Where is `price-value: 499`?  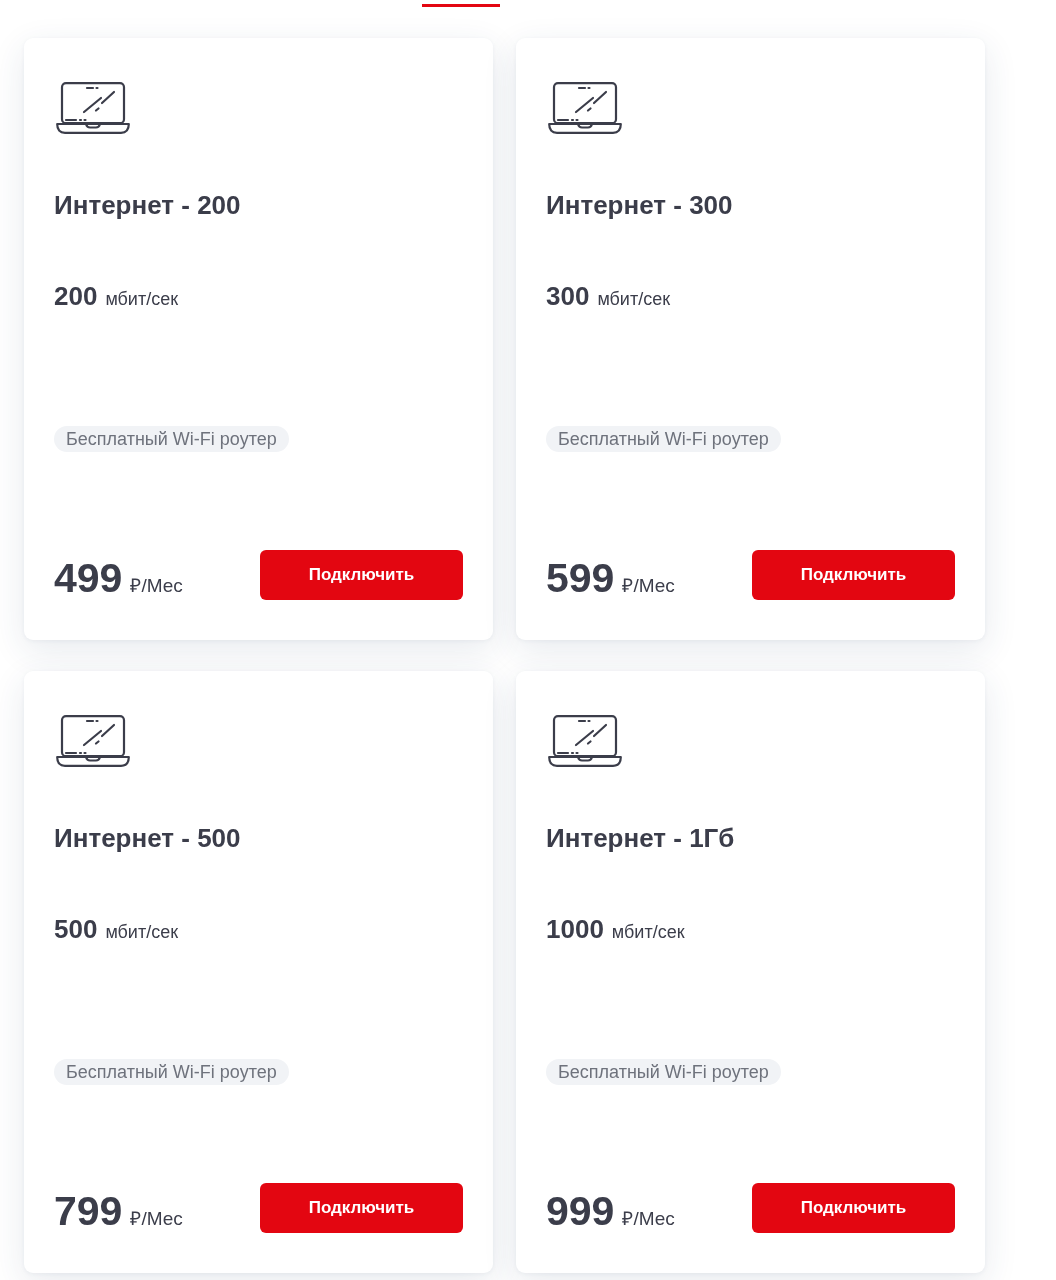 price-value: 499 is located at coordinates (88, 578).